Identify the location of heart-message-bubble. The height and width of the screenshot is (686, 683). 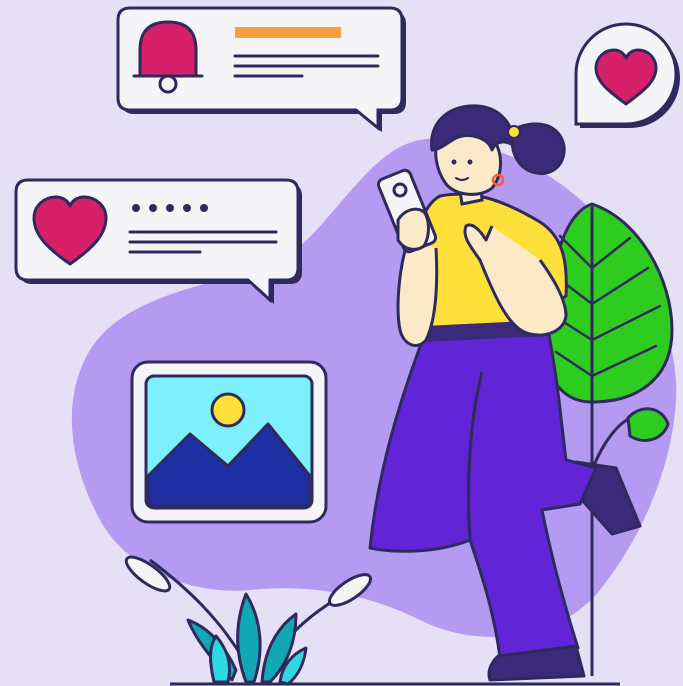
(158, 241).